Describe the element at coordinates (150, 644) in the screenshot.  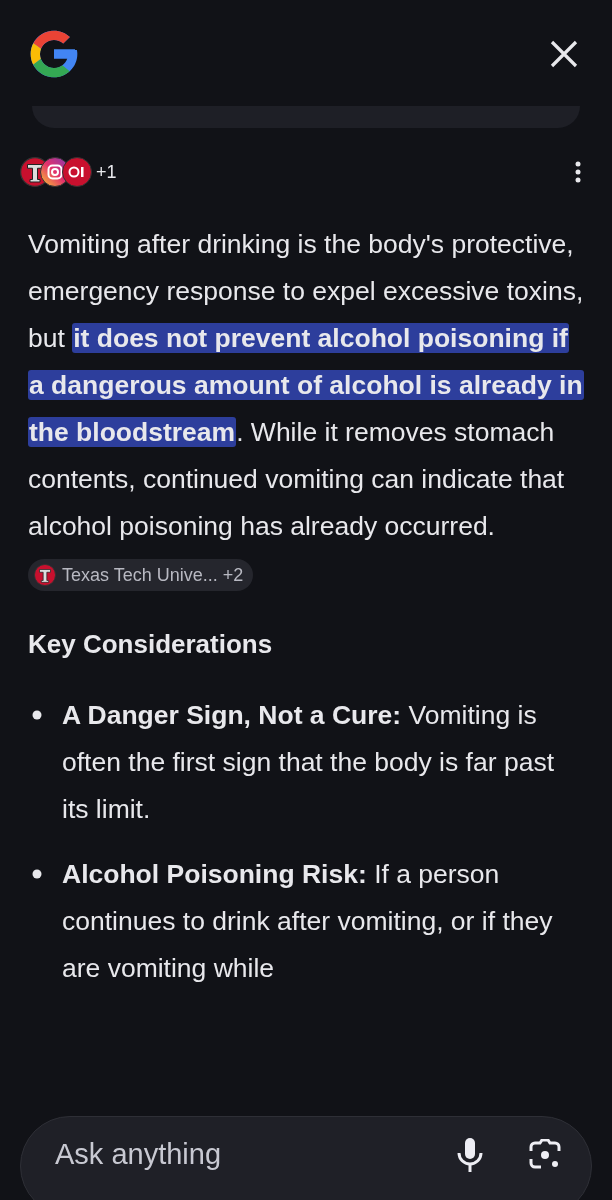
I see `section-heading: Key Considerations` at that location.